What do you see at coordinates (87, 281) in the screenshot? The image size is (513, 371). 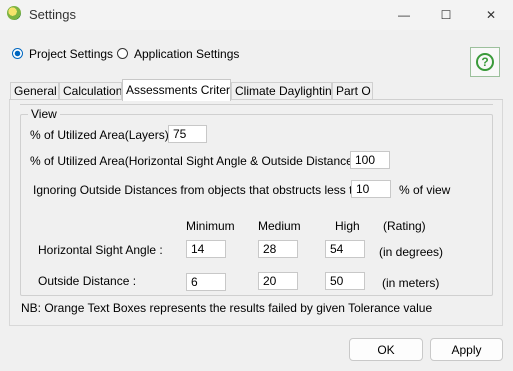 I see `outside-distance-label: Outside Distance :` at bounding box center [87, 281].